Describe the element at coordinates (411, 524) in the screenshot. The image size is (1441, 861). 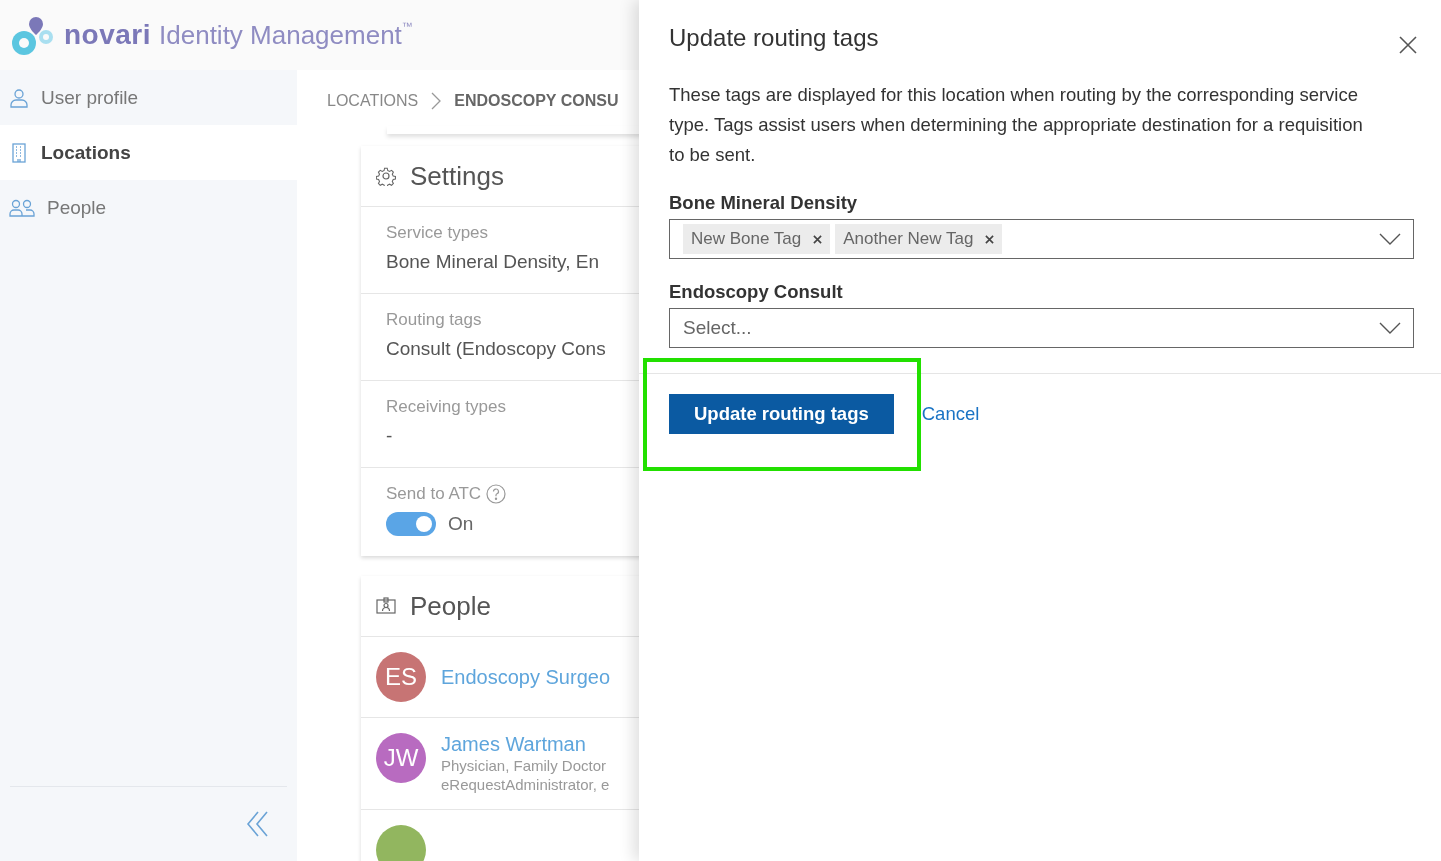
I see `toggle-switch` at that location.